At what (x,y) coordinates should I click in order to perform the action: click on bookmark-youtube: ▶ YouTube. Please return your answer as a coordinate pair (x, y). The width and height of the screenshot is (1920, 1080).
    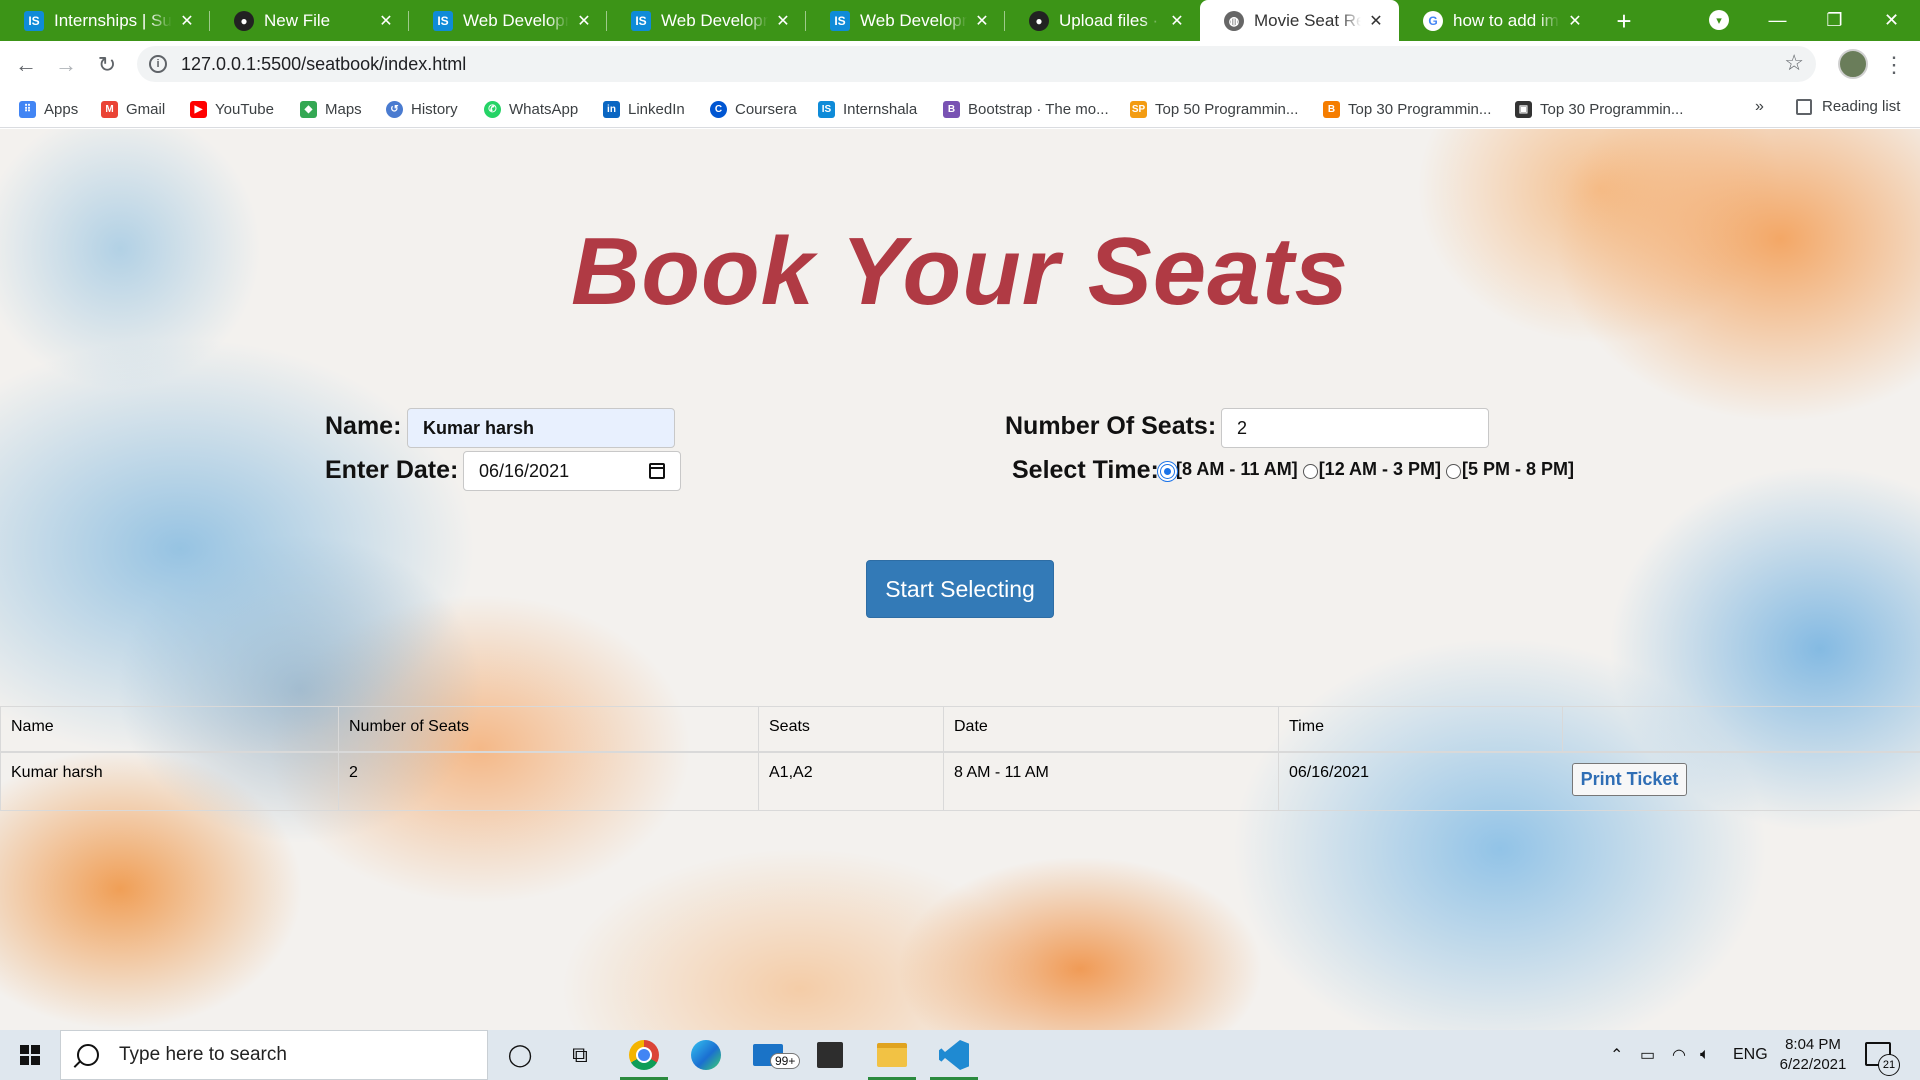
    Looking at the image, I should click on (232, 109).